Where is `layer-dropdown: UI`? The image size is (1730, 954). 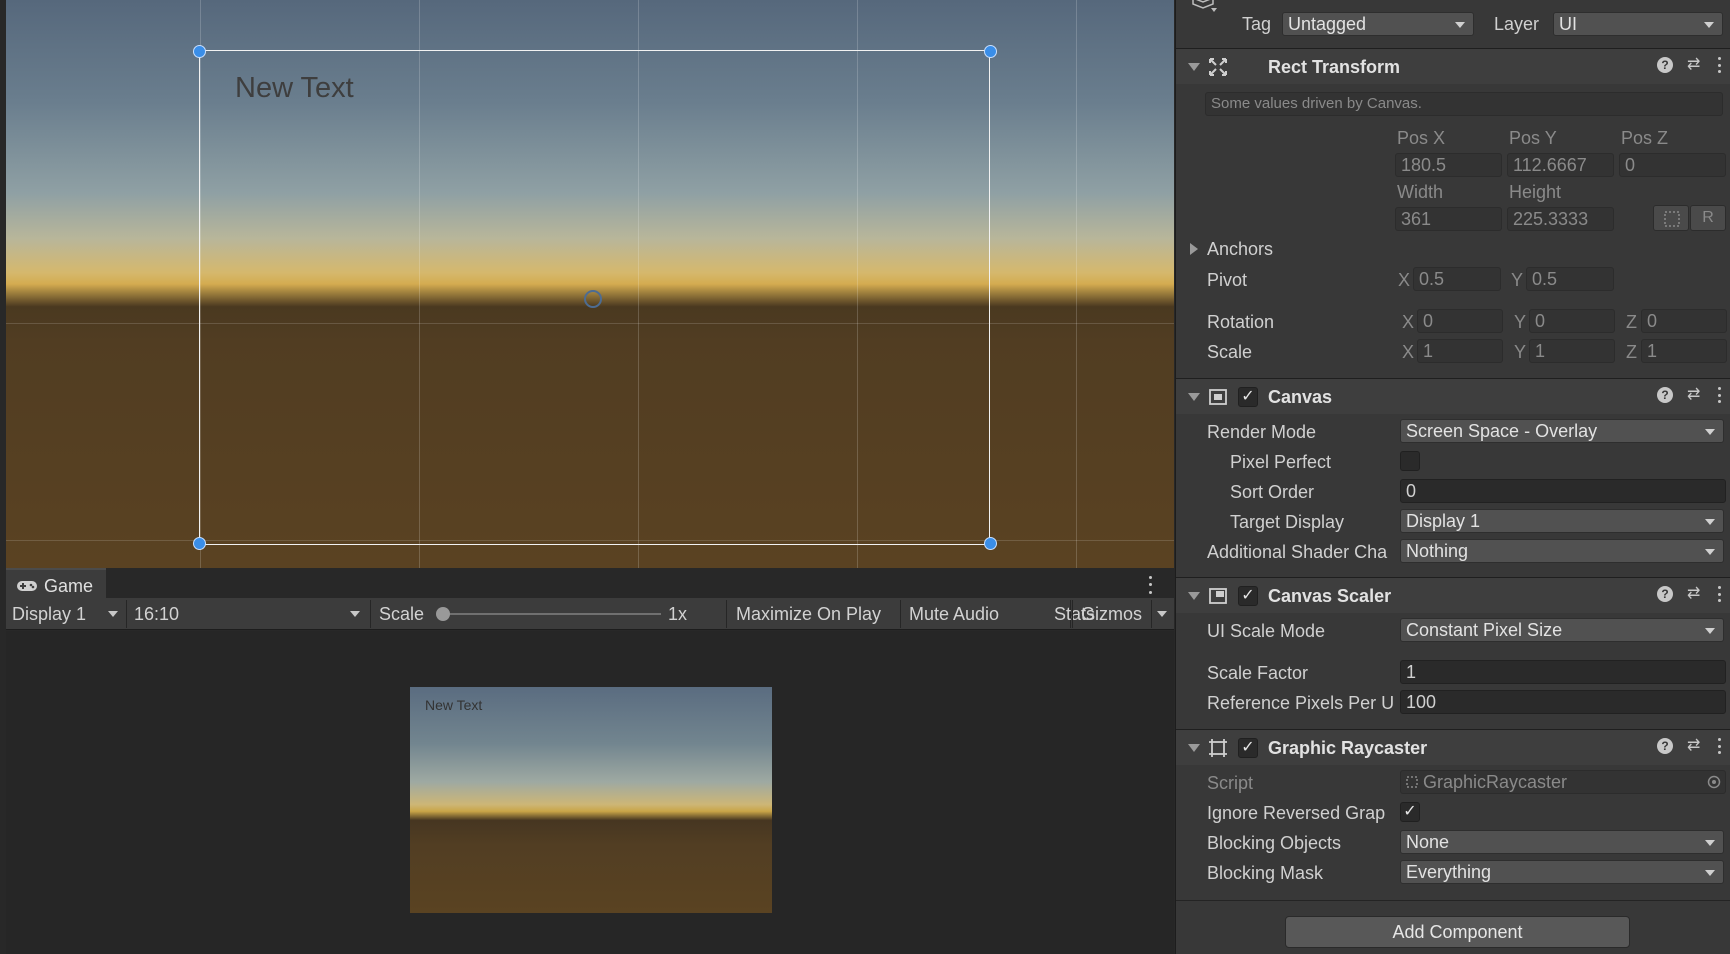
layer-dropdown: UI is located at coordinates (1638, 24).